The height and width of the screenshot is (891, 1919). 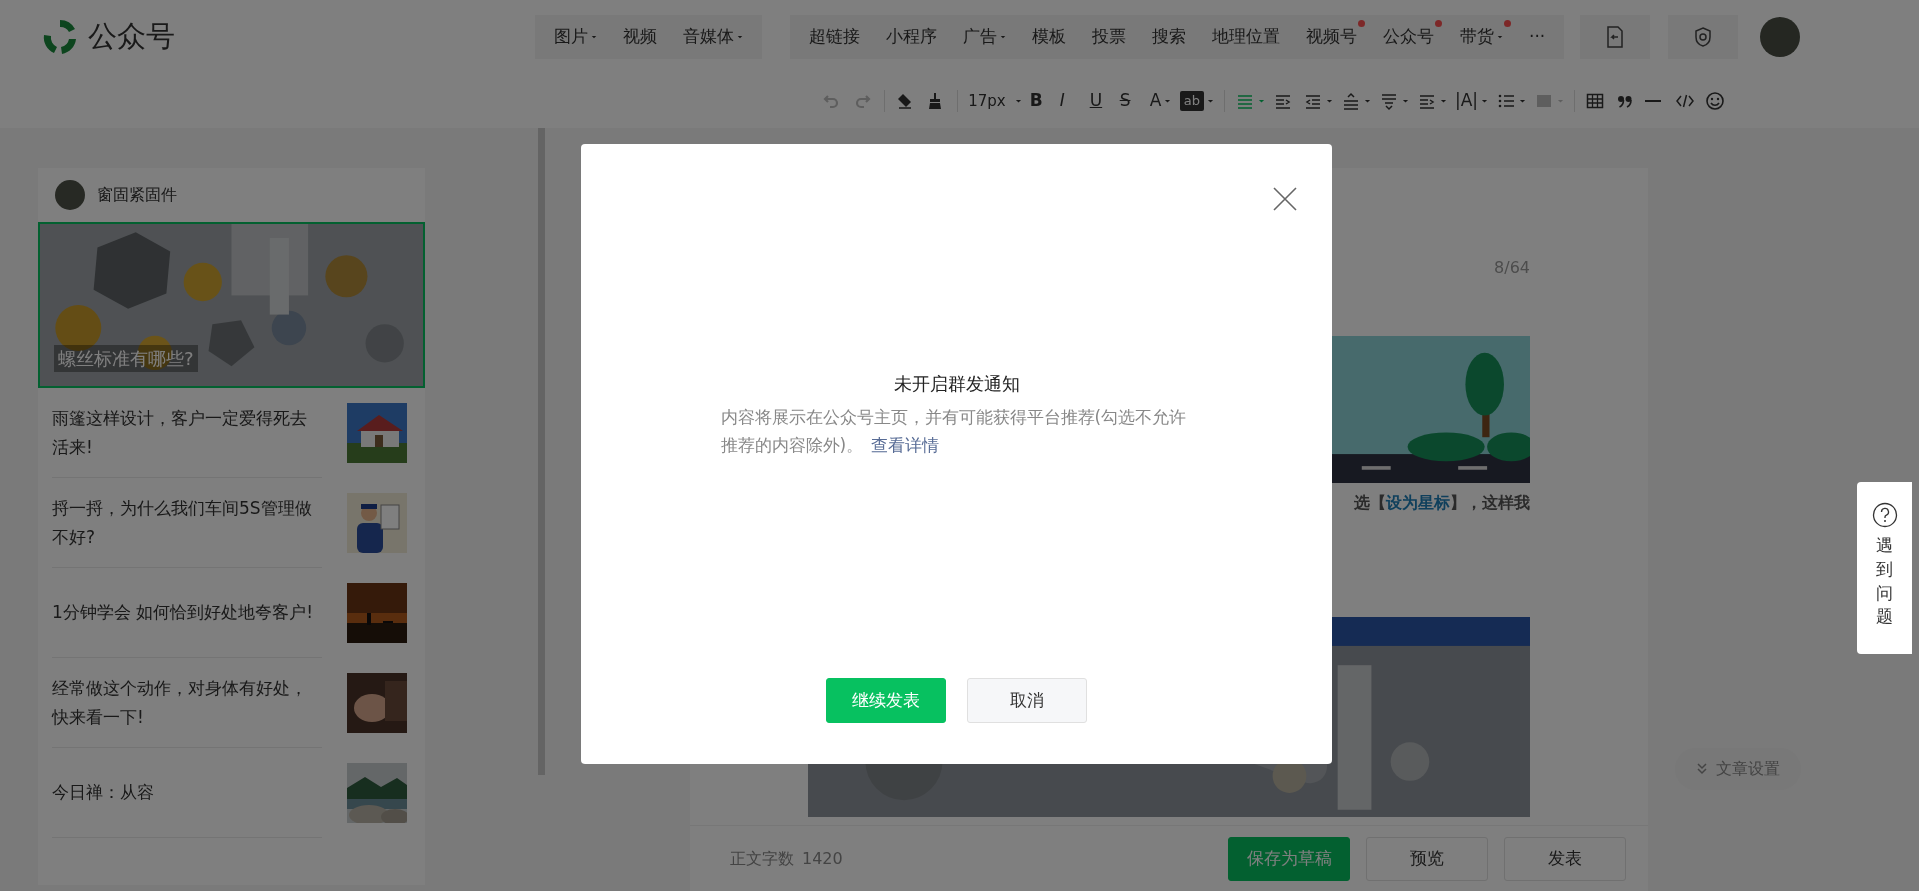 What do you see at coordinates (137, 195) in the screenshot?
I see `account-name: 窗固紧固件` at bounding box center [137, 195].